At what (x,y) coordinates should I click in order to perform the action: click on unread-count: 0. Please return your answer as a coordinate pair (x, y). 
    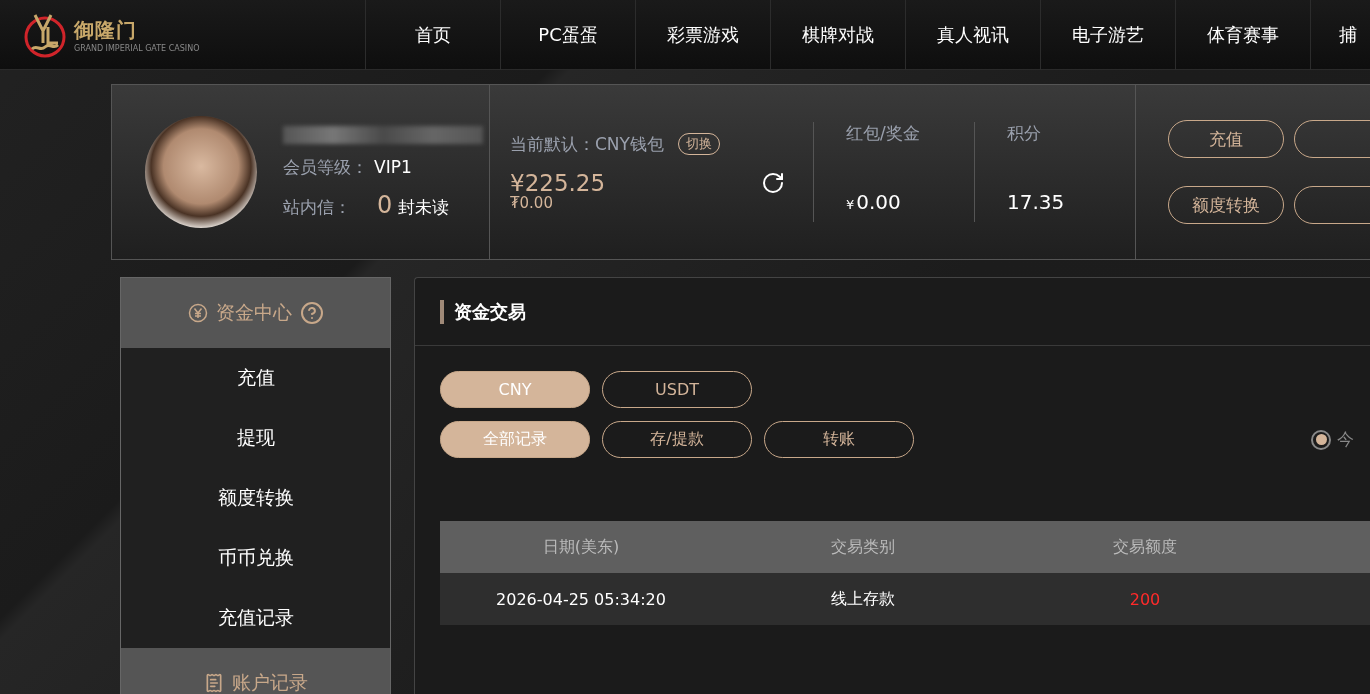
    Looking at the image, I should click on (385, 204).